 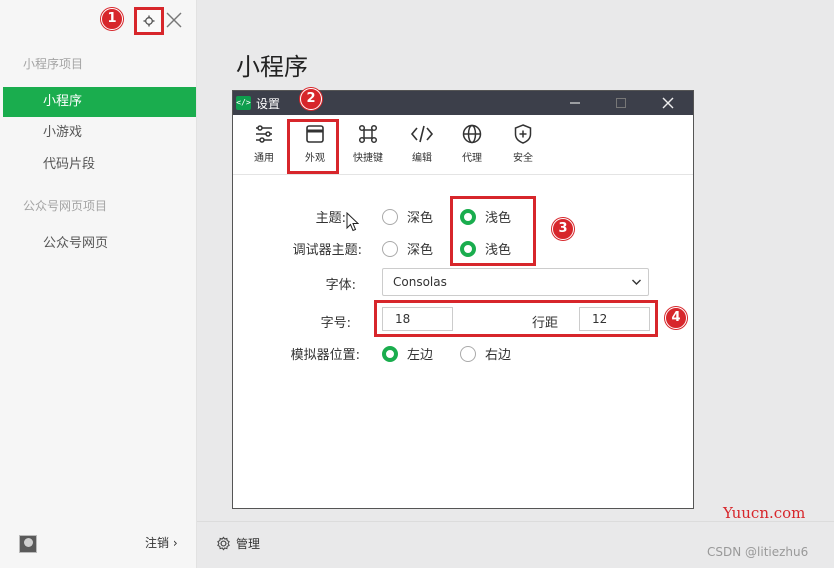 I want to click on tab-security: 安全, so click(x=523, y=142).